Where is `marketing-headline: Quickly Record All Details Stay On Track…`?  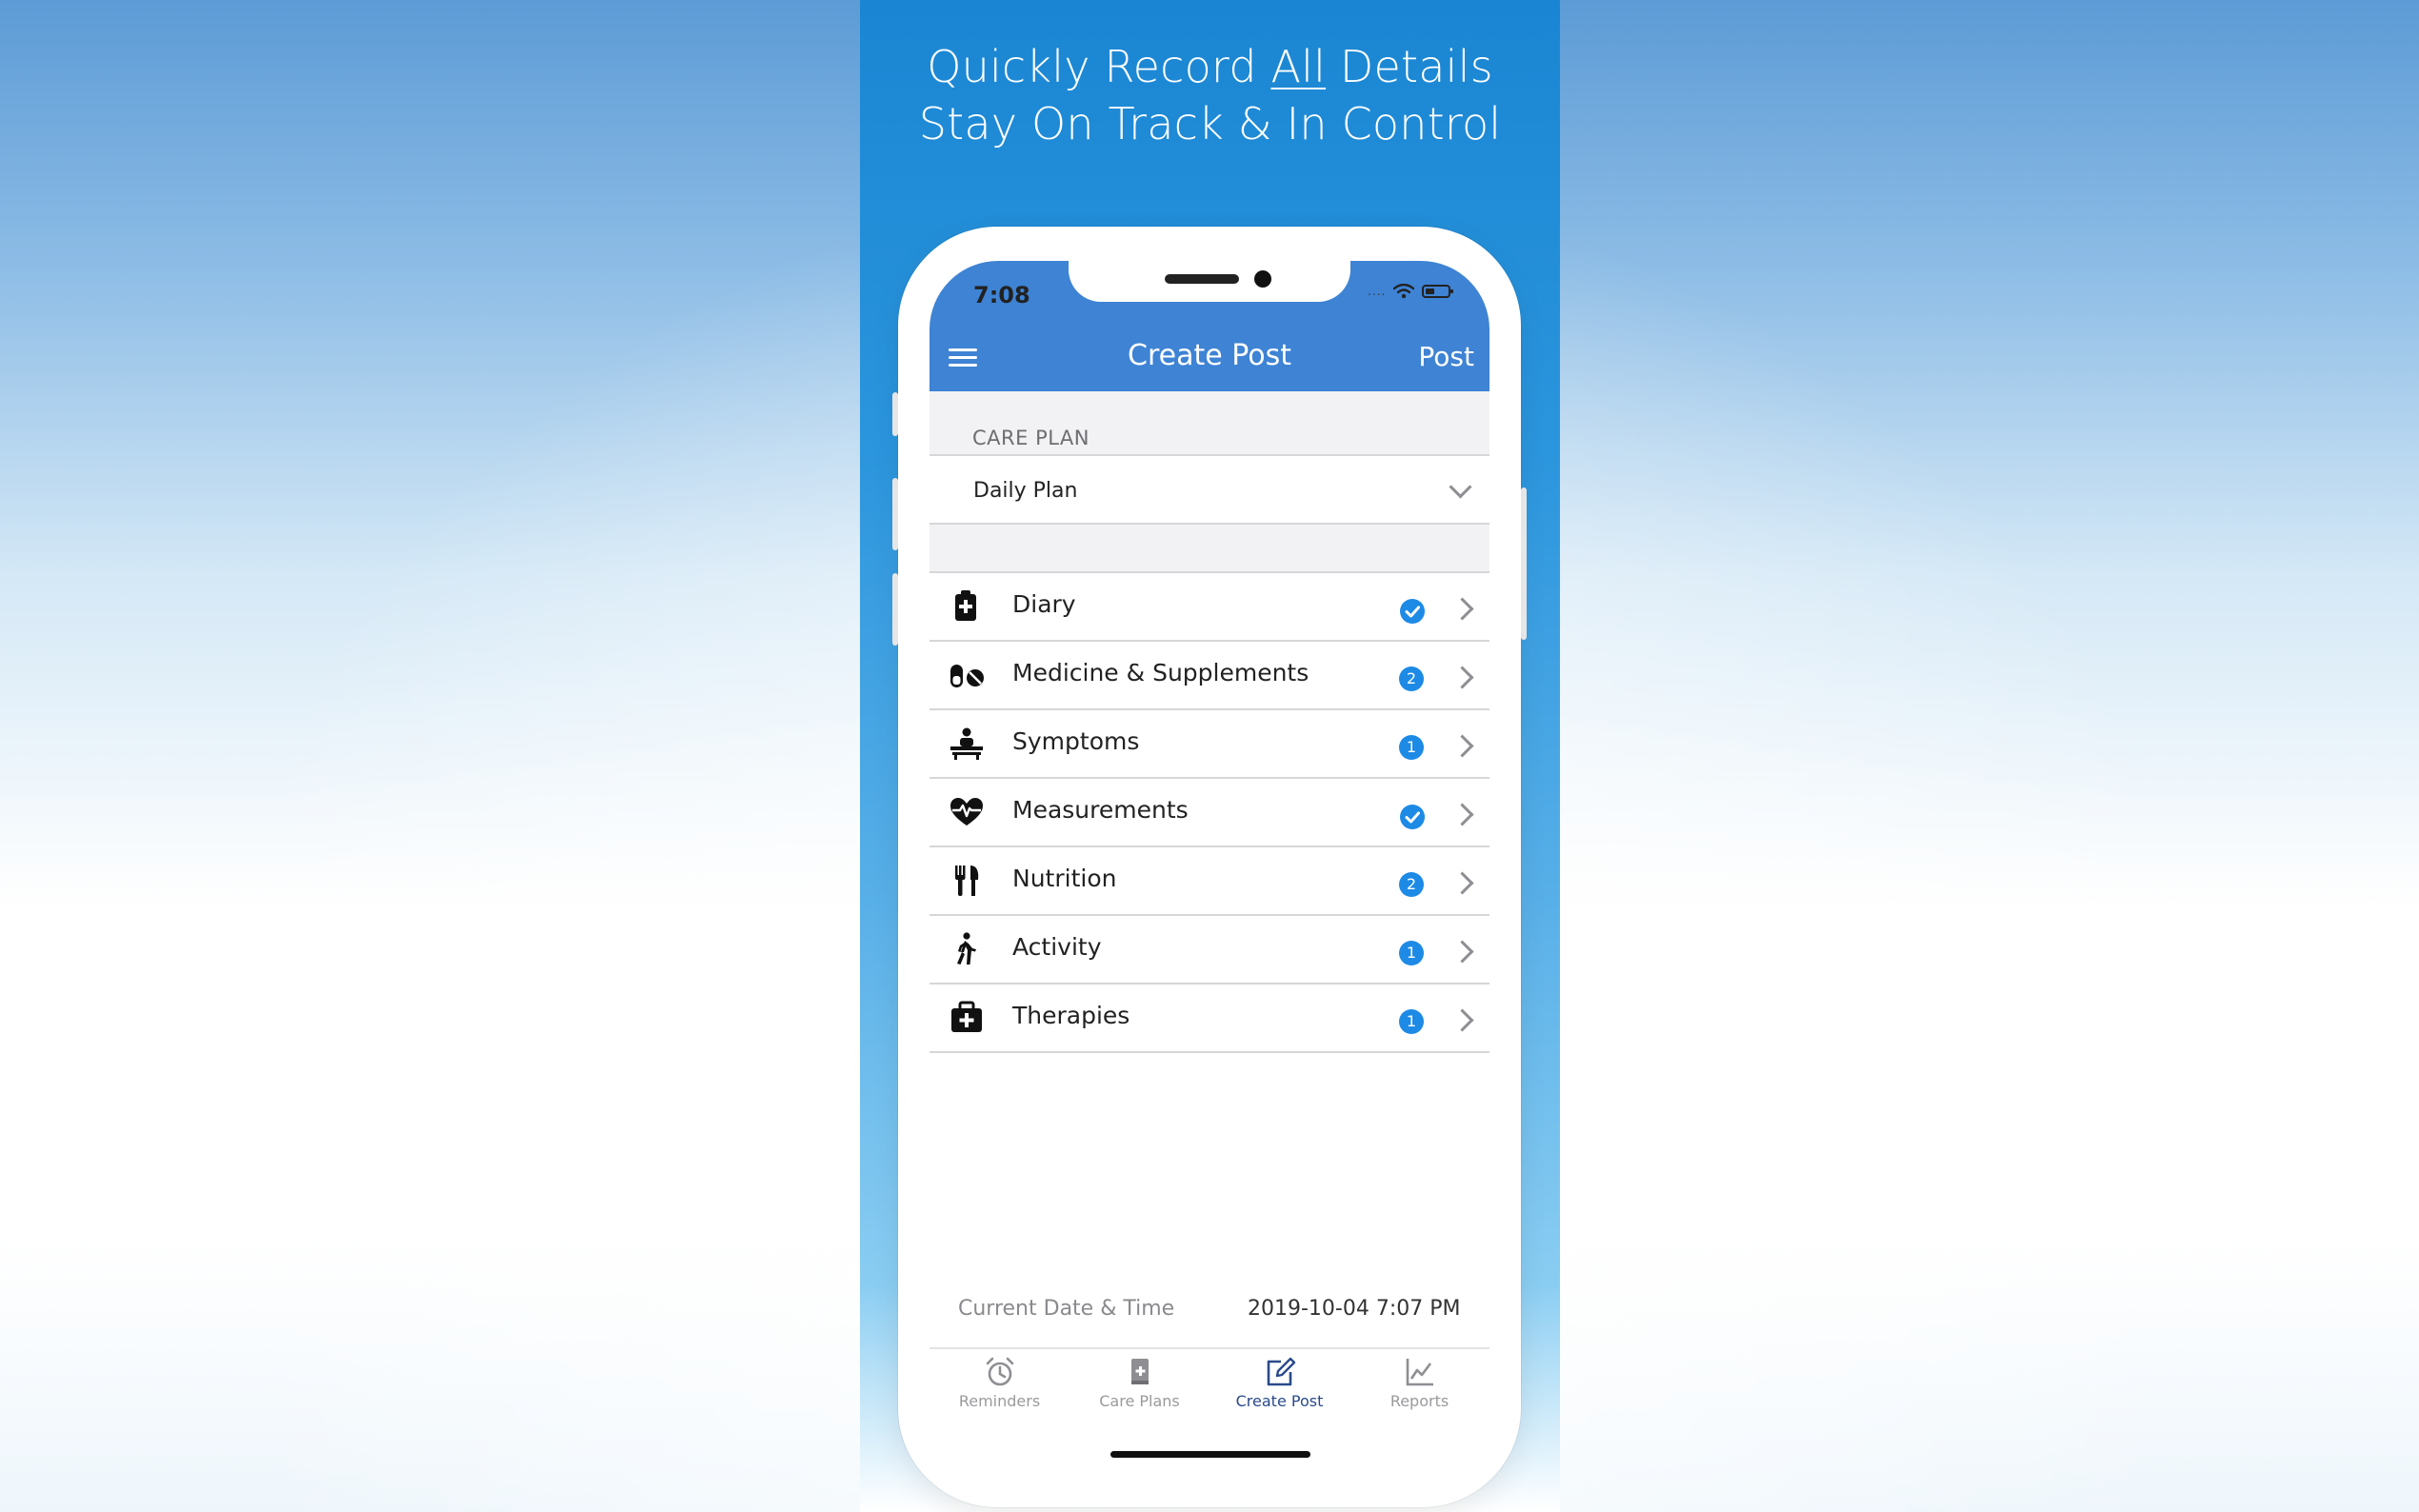 marketing-headline: Quickly Record All Details Stay On Track… is located at coordinates (1210, 95).